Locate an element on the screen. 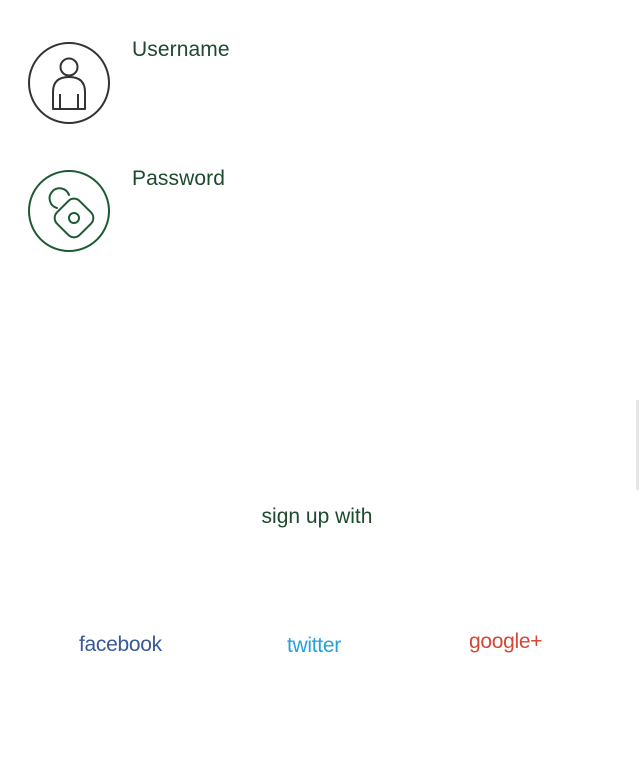 Image resolution: width=639 pixels, height=779 pixels. google-plus-signup-link: google+ is located at coordinates (506, 642).